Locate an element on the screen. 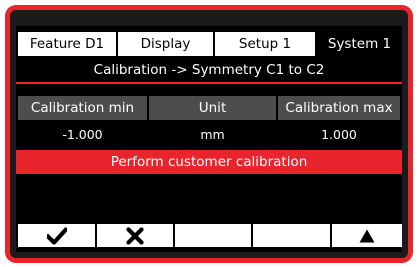  softkey-confirm is located at coordinates (56, 235).